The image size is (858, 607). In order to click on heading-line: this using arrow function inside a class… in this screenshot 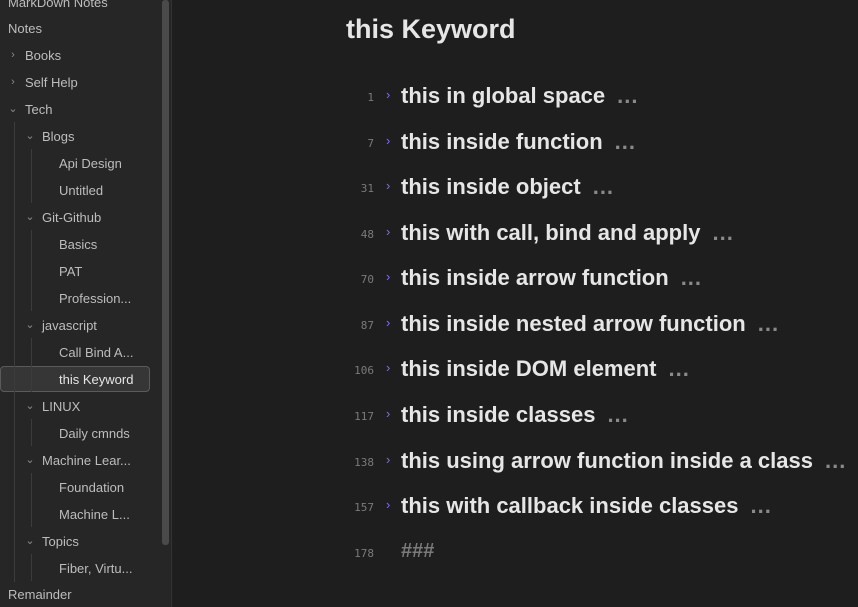, I will do `click(629, 461)`.